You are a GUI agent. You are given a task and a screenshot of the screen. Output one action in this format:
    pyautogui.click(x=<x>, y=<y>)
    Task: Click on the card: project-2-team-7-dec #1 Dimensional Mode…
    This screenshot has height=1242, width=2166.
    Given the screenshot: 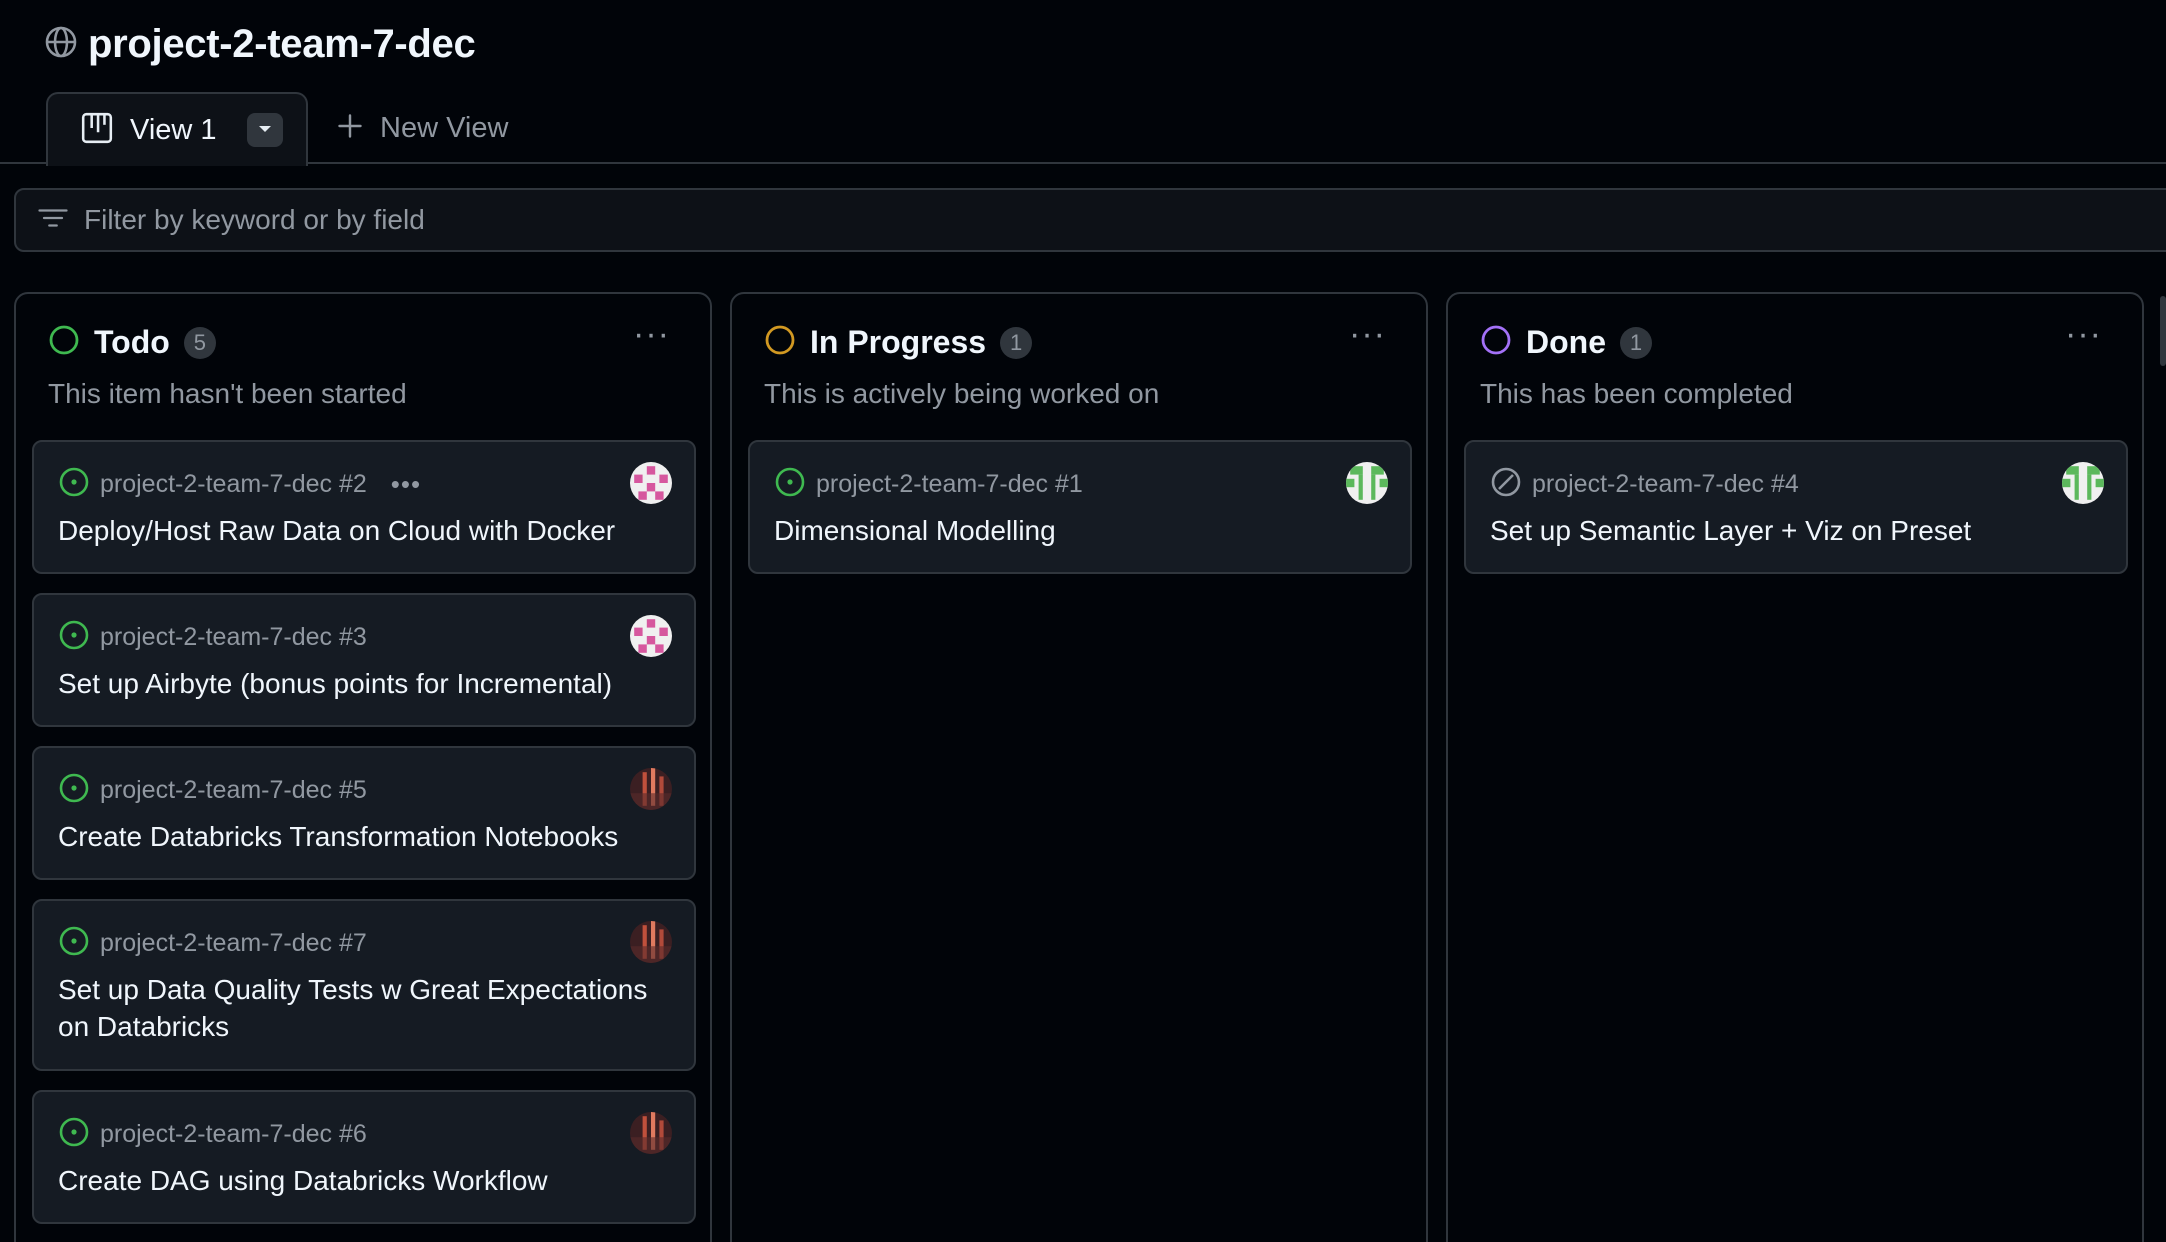 What is the action you would take?
    pyautogui.click(x=1080, y=507)
    